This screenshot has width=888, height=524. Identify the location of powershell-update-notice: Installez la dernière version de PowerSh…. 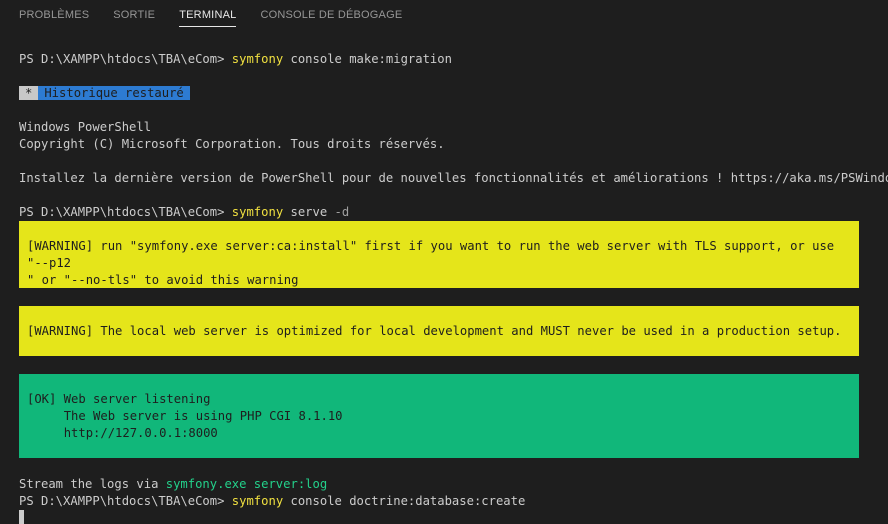
(453, 178).